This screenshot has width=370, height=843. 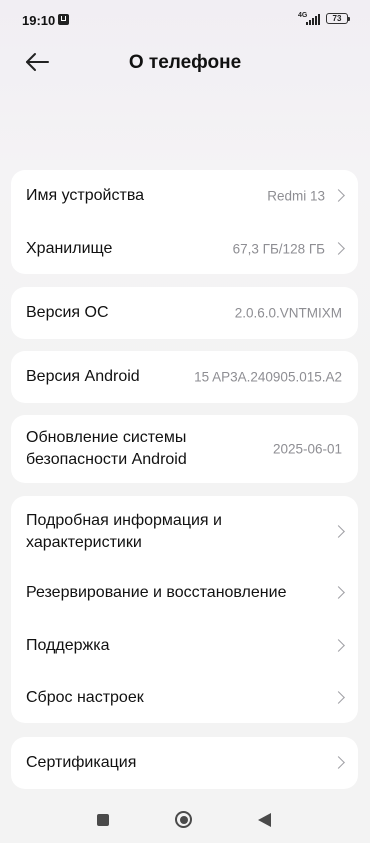 I want to click on row-label: Имя устройства, so click(x=85, y=195).